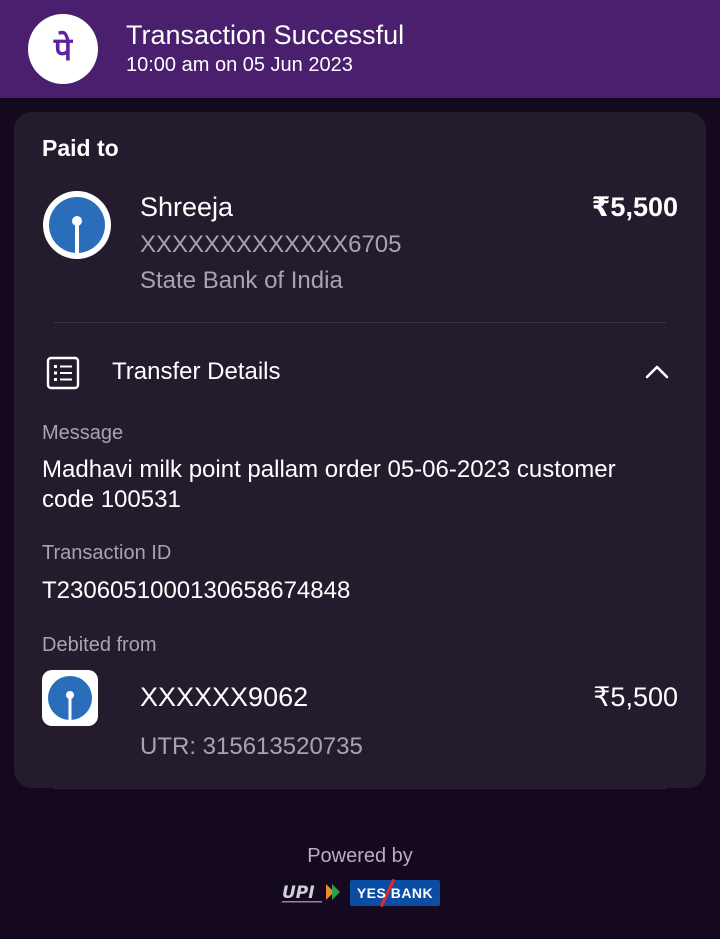 Image resolution: width=720 pixels, height=939 pixels. I want to click on transaction-id-label: Transaction ID, so click(107, 553).